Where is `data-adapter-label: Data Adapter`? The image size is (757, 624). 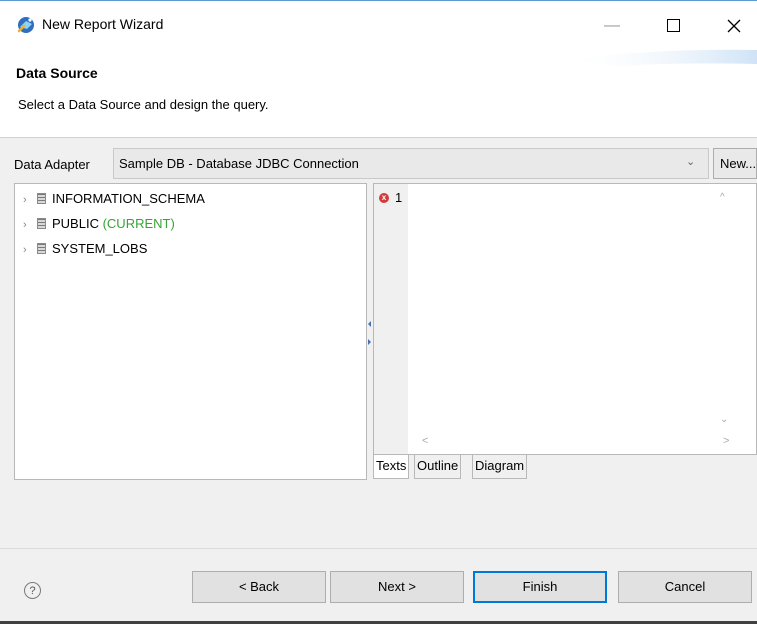 data-adapter-label: Data Adapter is located at coordinates (52, 164).